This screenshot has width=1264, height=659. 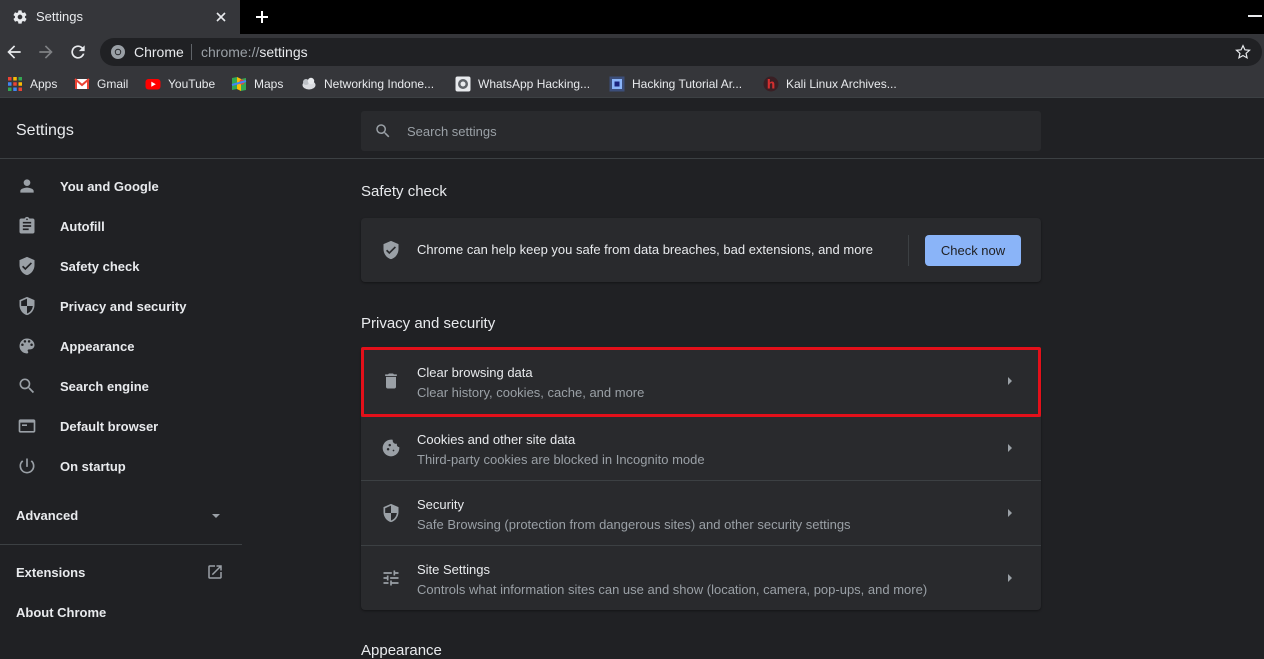 What do you see at coordinates (531, 392) in the screenshot?
I see `row-subtitle: Clear history, cookies, cache, and more` at bounding box center [531, 392].